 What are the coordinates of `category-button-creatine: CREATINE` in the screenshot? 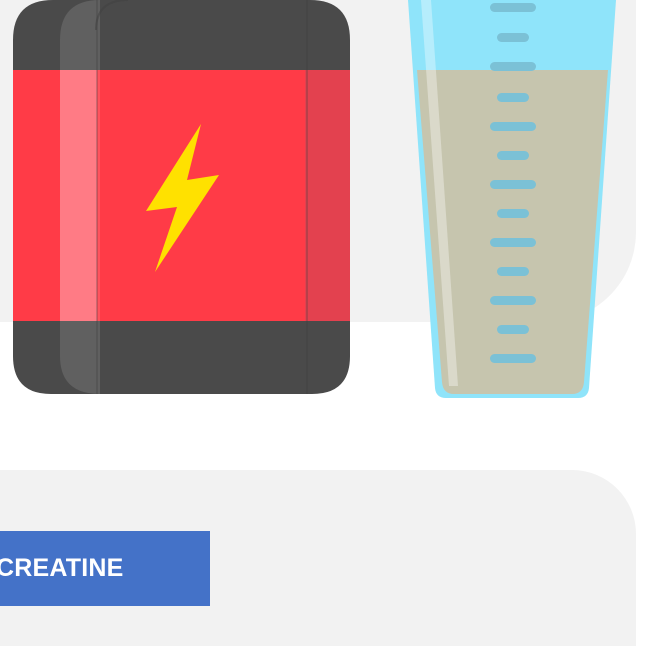 It's located at (105, 568).